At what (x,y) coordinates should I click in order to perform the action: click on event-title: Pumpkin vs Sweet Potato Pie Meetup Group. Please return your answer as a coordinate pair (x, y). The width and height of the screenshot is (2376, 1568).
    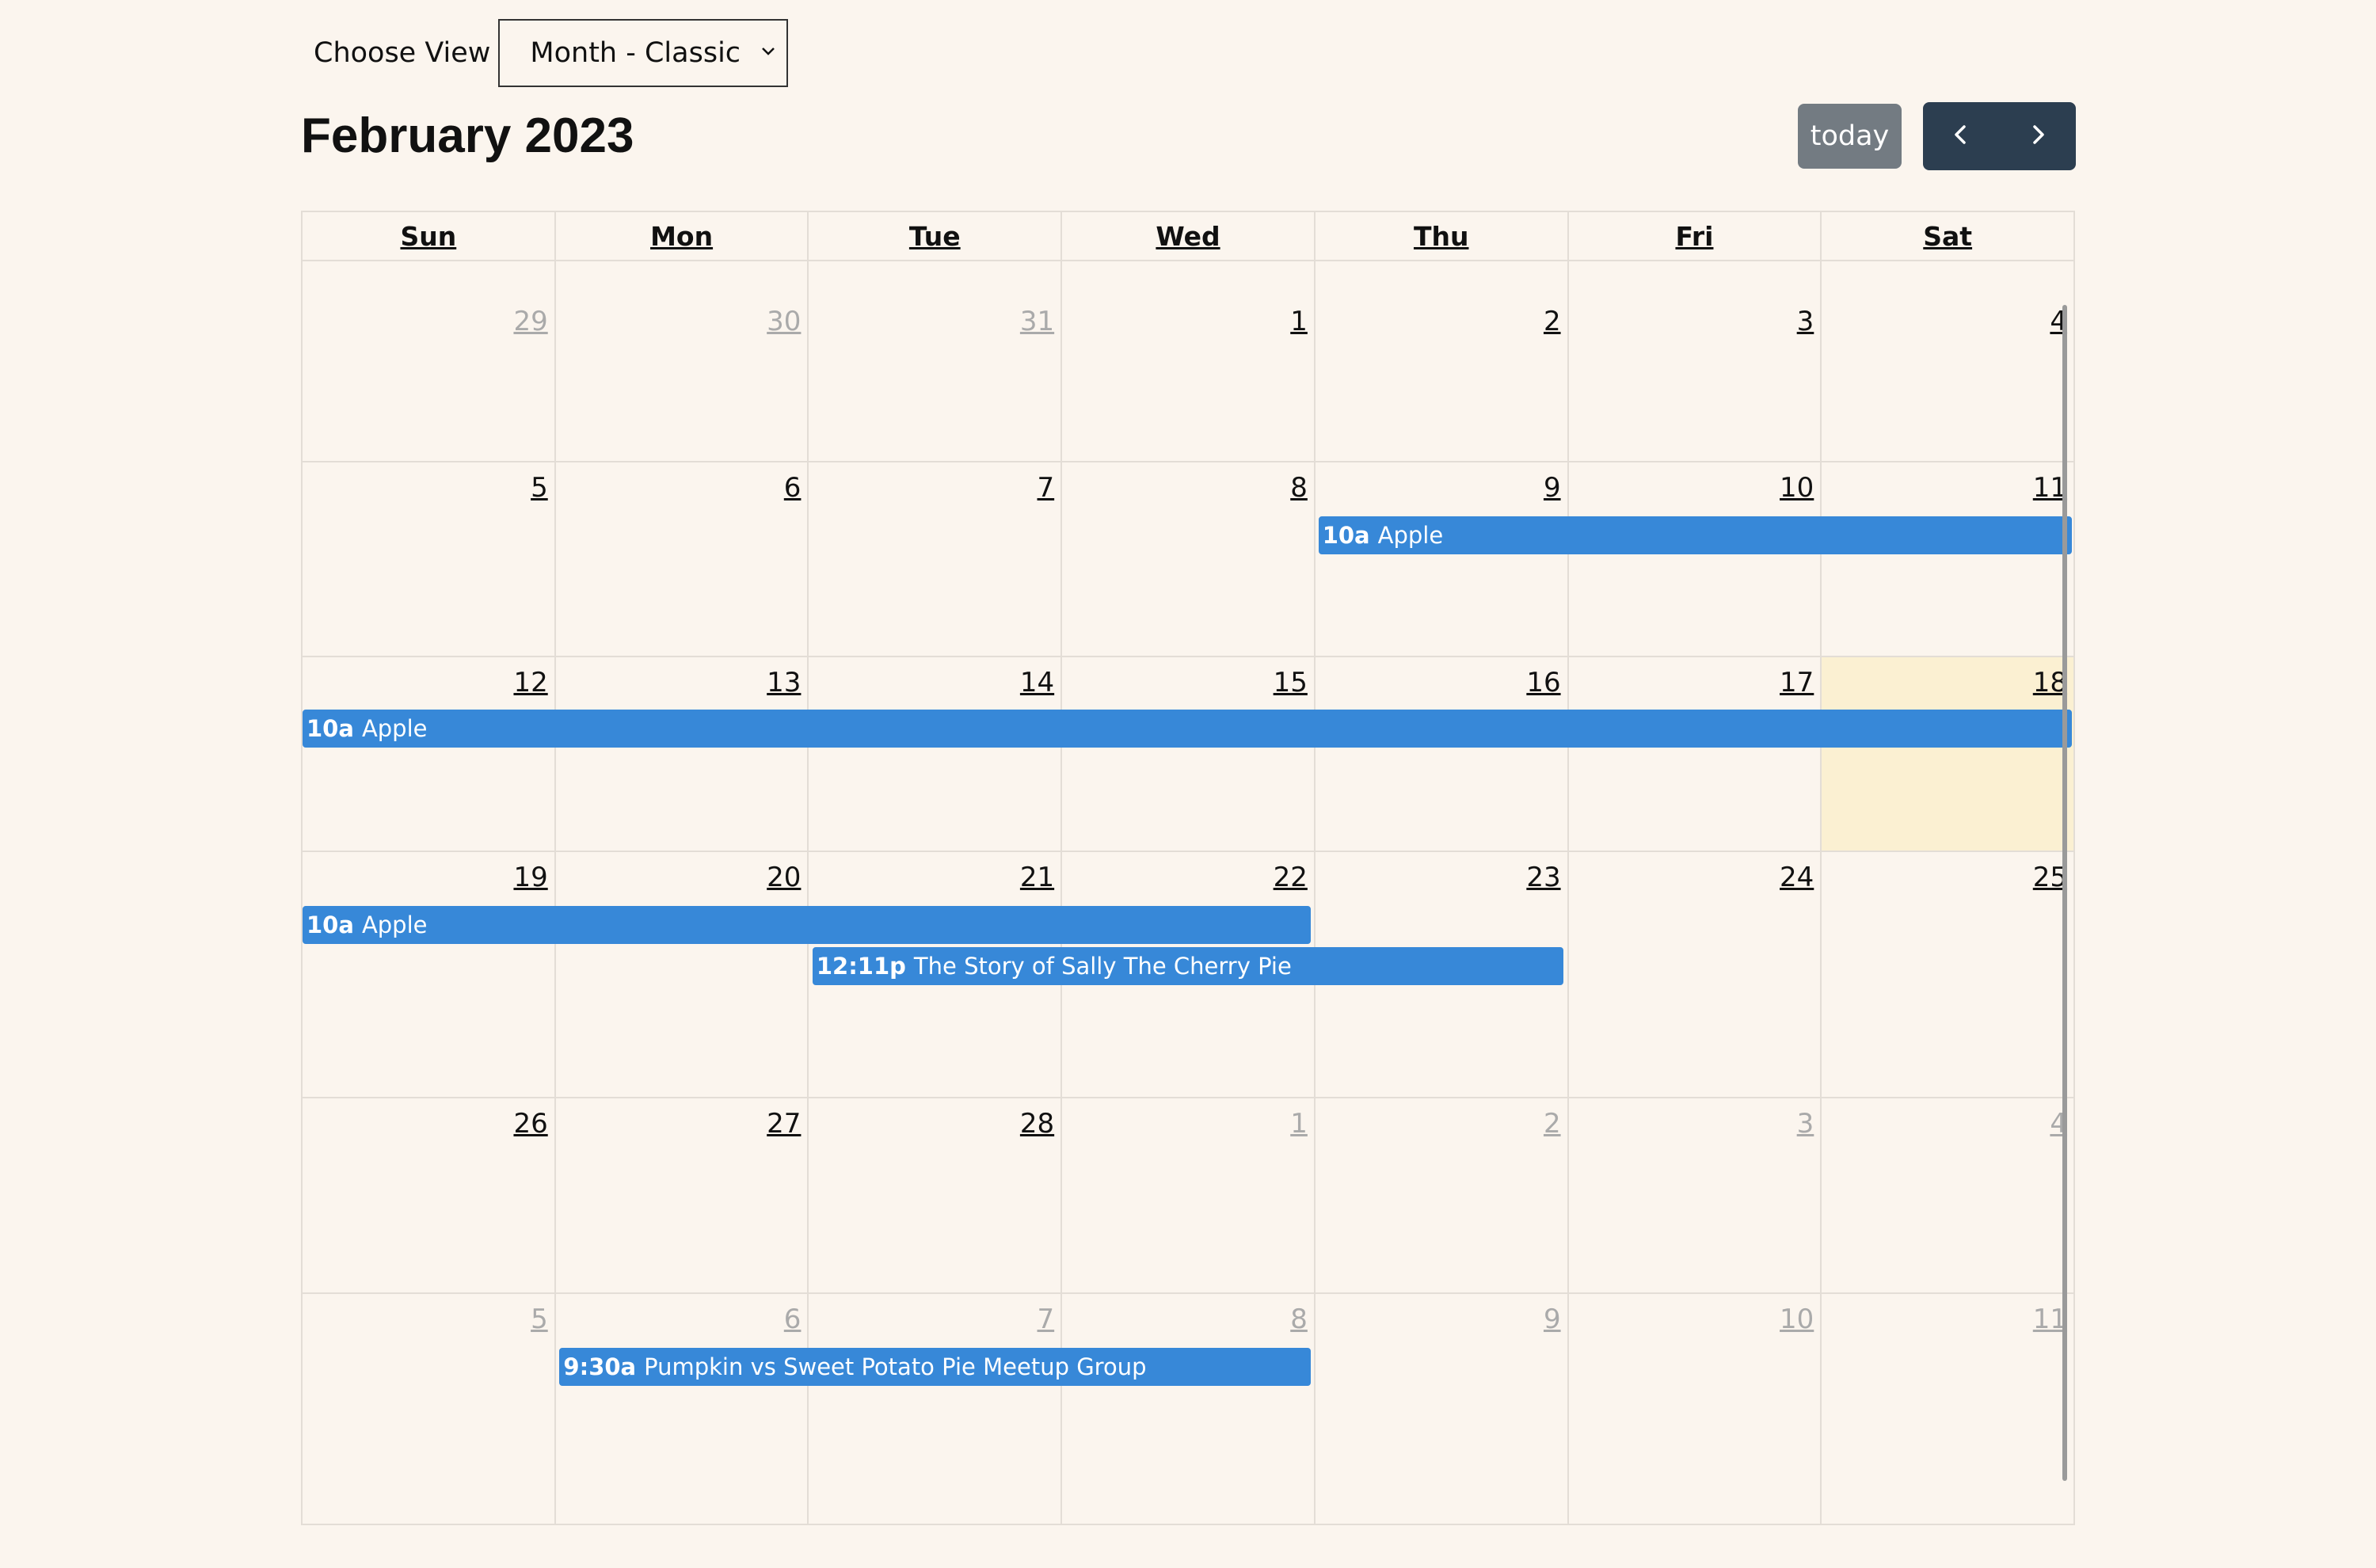
    Looking at the image, I should click on (895, 1366).